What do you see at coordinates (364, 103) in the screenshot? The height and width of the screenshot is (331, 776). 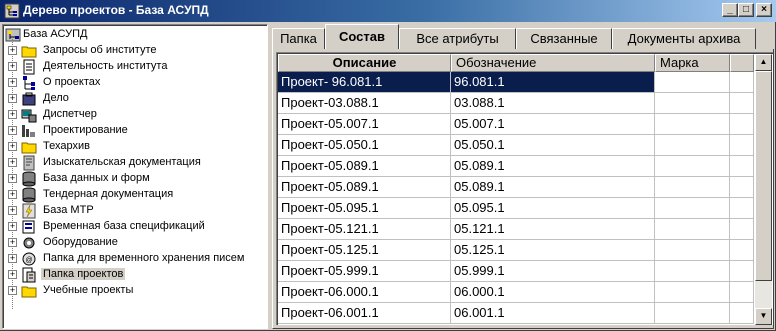 I see `cell-description: Проект-03.088.1` at bounding box center [364, 103].